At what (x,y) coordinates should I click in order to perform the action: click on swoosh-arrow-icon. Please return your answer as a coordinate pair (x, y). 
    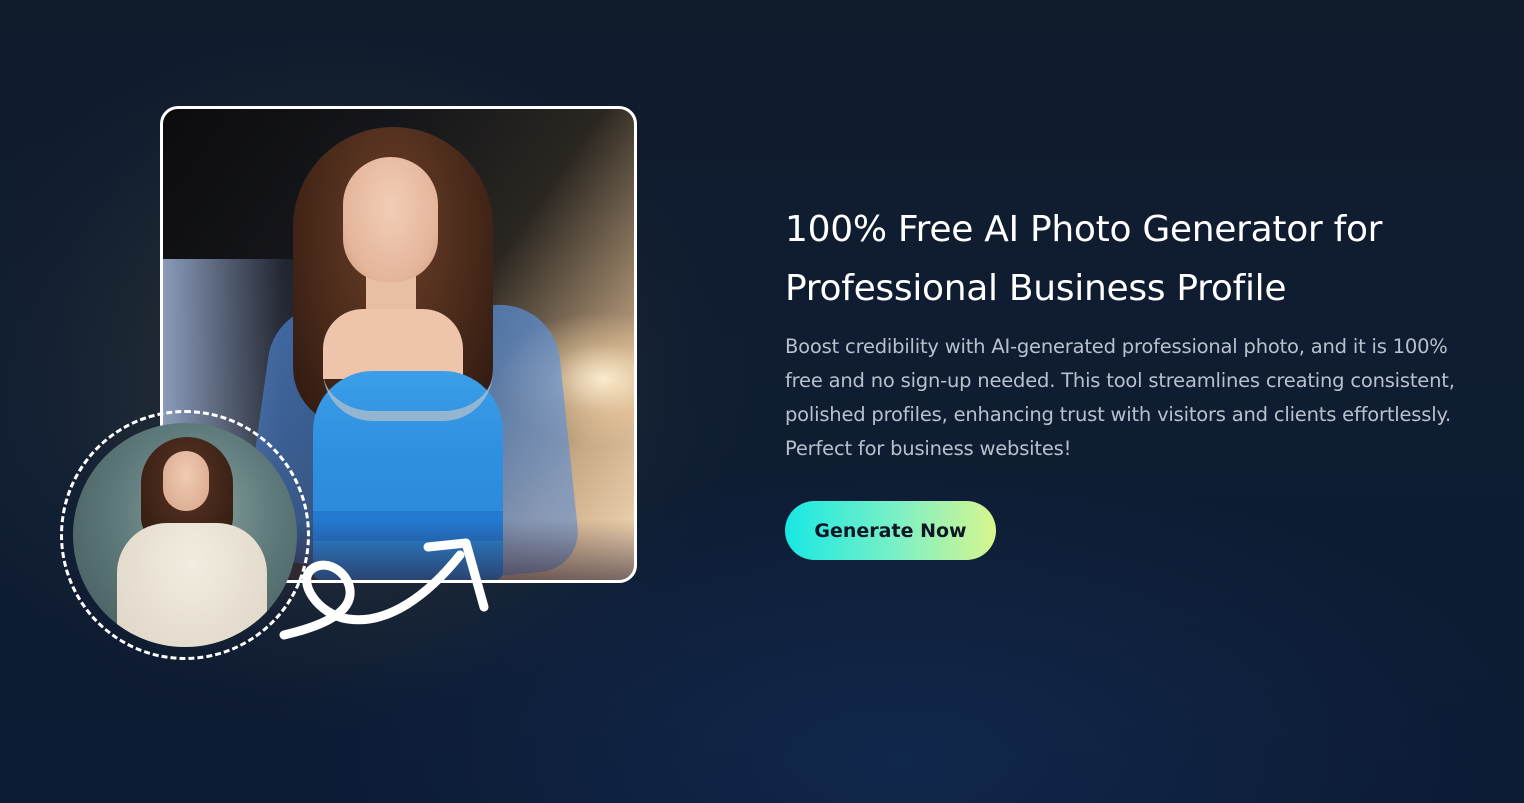
    Looking at the image, I should click on (384, 589).